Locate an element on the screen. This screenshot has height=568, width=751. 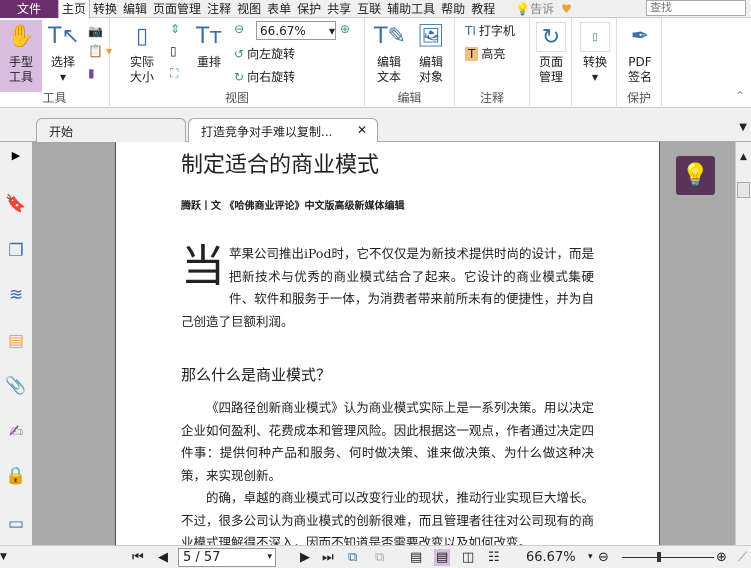
menu-connect: 互联 is located at coordinates (369, 9).